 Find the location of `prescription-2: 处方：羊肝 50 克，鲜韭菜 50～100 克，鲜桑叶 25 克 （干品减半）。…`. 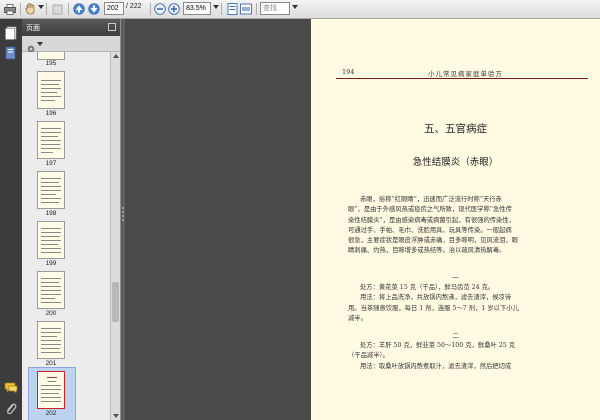

prescription-2: 处方：羊肝 50 克，鲜韭菜 50～100 克，鲜桑叶 25 克 （干品减半）。… is located at coordinates (470, 356).